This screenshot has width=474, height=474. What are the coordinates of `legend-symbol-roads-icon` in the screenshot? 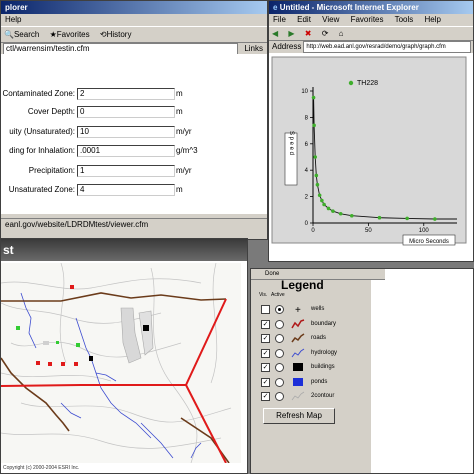 It's located at (298, 338).